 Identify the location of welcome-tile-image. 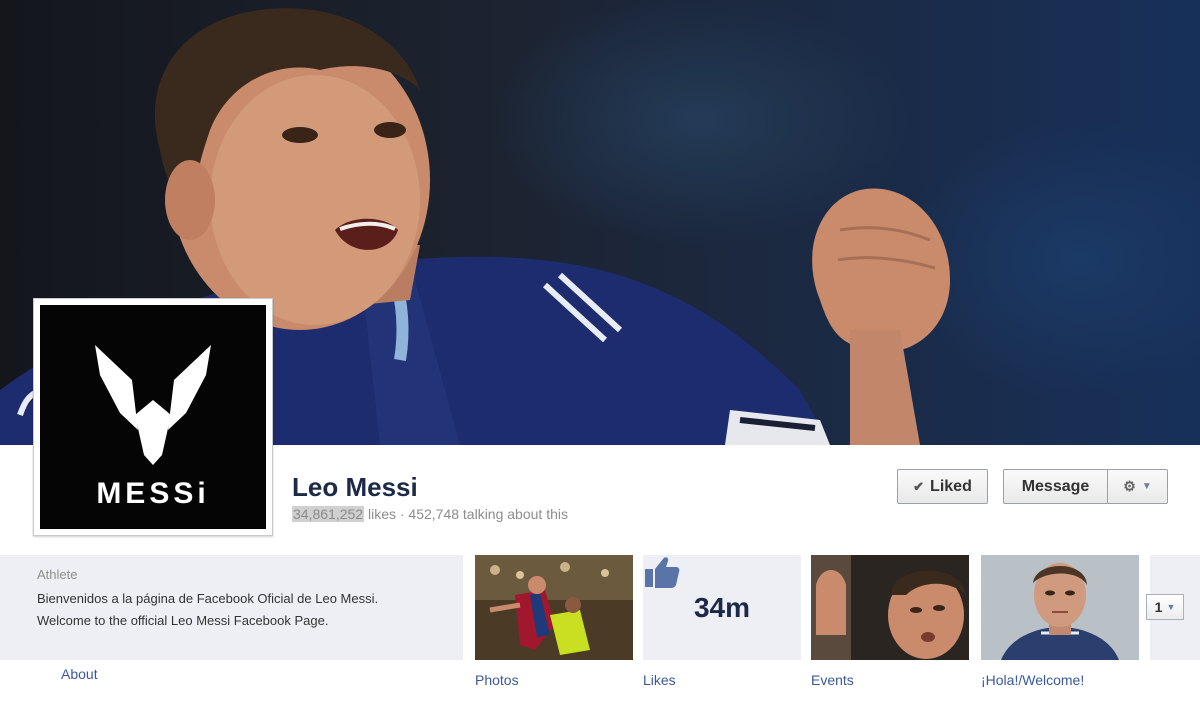
(1060, 607).